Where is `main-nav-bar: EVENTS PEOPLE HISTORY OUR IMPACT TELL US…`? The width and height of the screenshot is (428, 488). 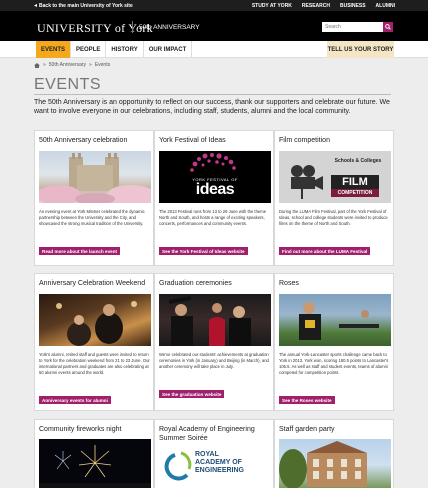 main-nav-bar: EVENTS PEOPLE HISTORY OUR IMPACT TELL US… is located at coordinates (214, 49).